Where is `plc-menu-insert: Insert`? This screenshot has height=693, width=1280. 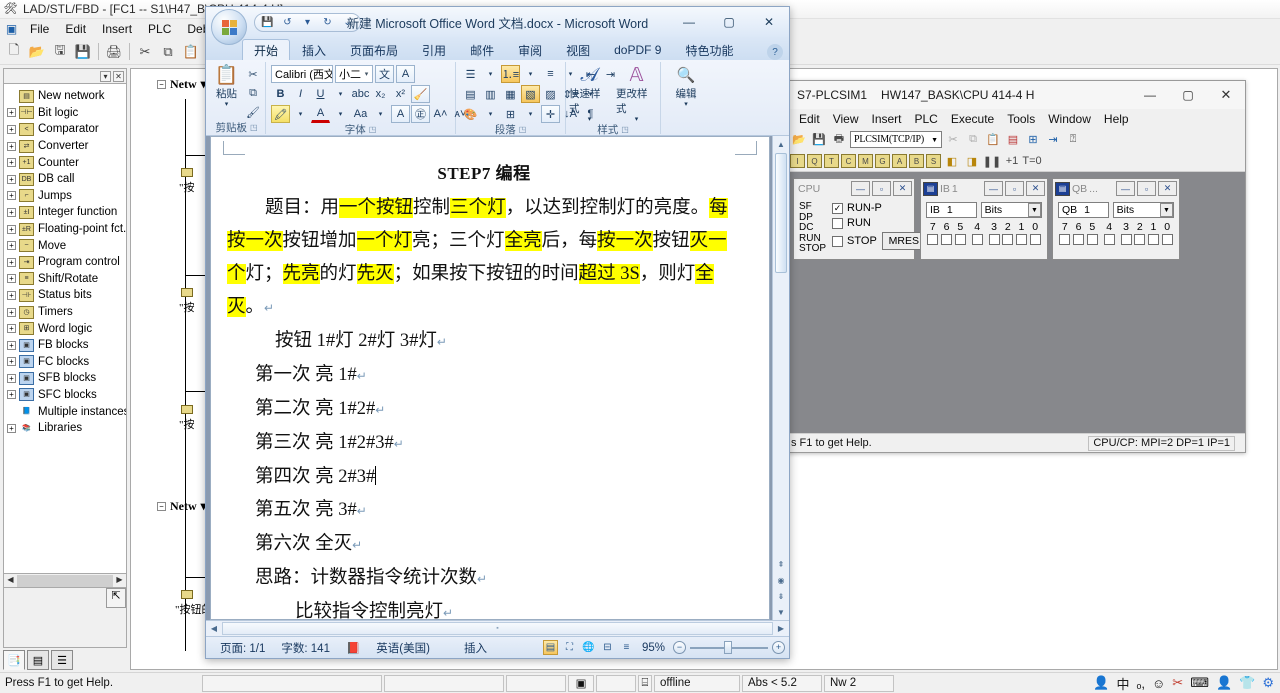 plc-menu-insert: Insert is located at coordinates (886, 119).